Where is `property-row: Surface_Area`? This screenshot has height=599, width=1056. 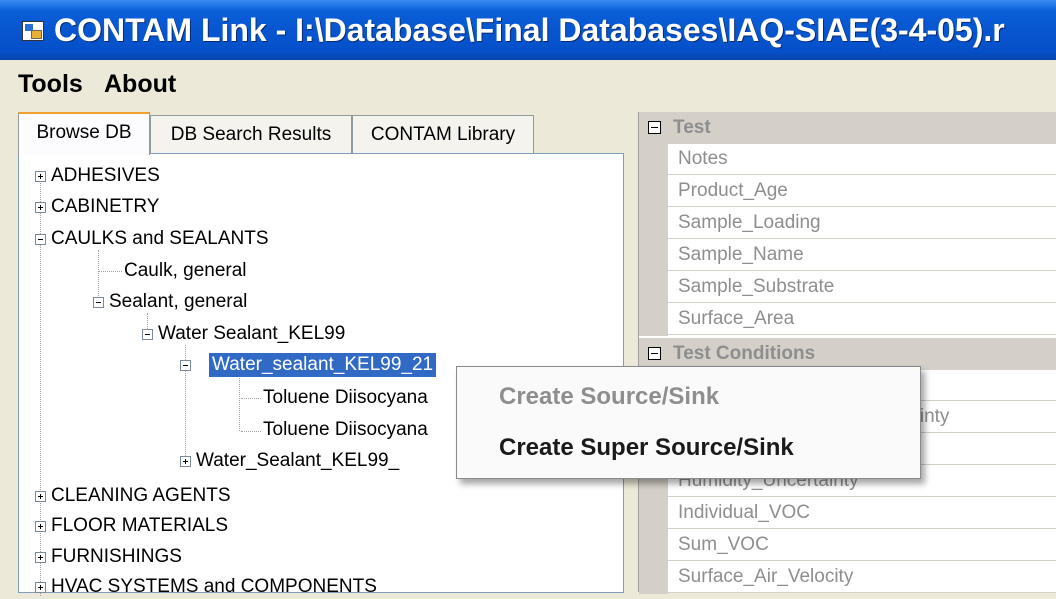
property-row: Surface_Area is located at coordinates (847, 320).